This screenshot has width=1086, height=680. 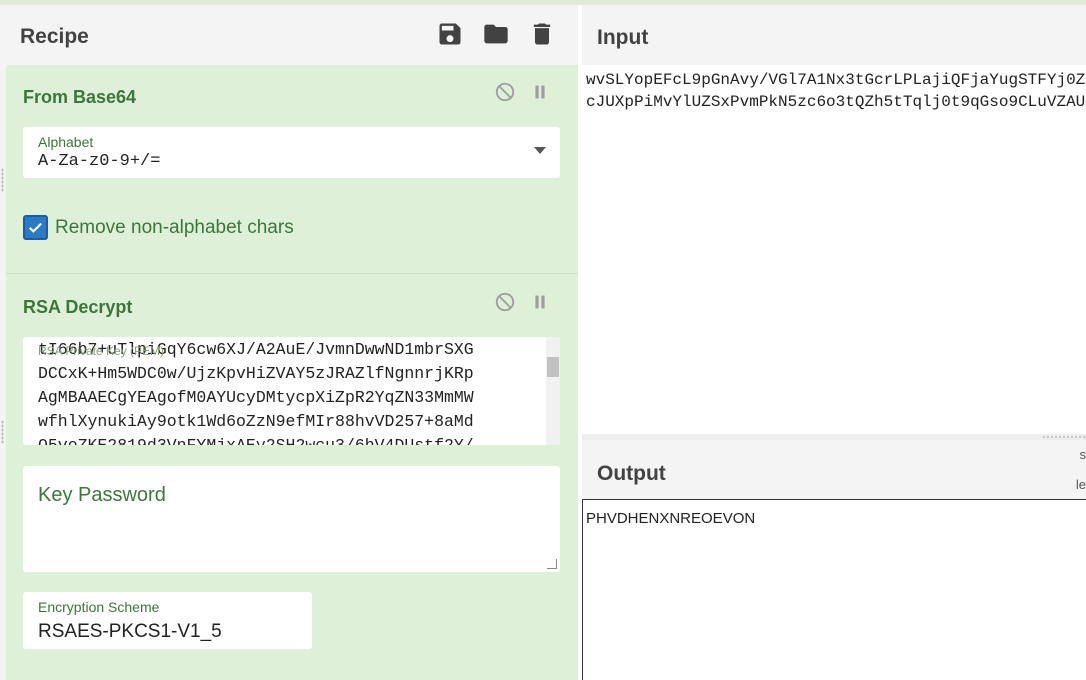 What do you see at coordinates (1064, 437) in the screenshot?
I see `drag-handle-icon` at bounding box center [1064, 437].